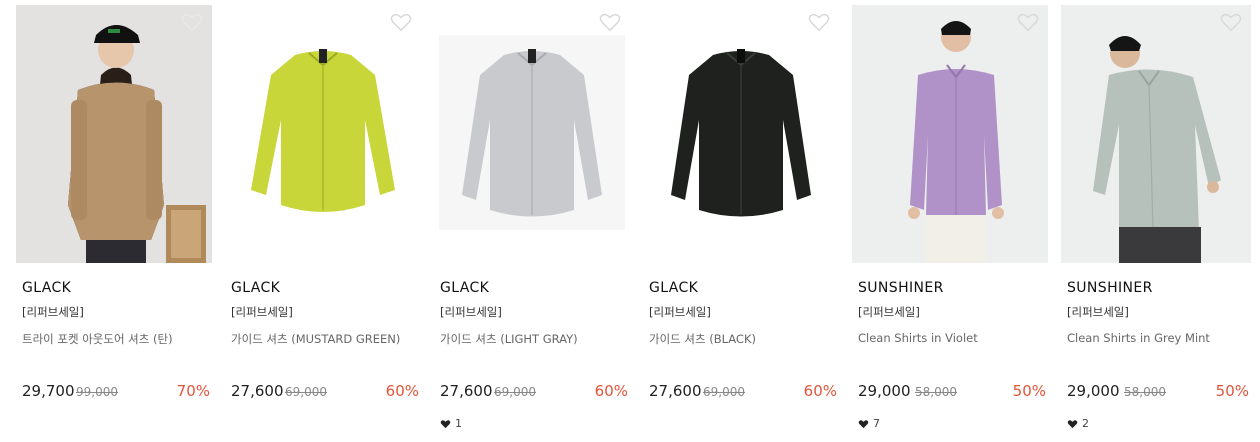  I want to click on product-name: 가이드 셔츠 (MUSTARD GREEN), so click(327, 339).